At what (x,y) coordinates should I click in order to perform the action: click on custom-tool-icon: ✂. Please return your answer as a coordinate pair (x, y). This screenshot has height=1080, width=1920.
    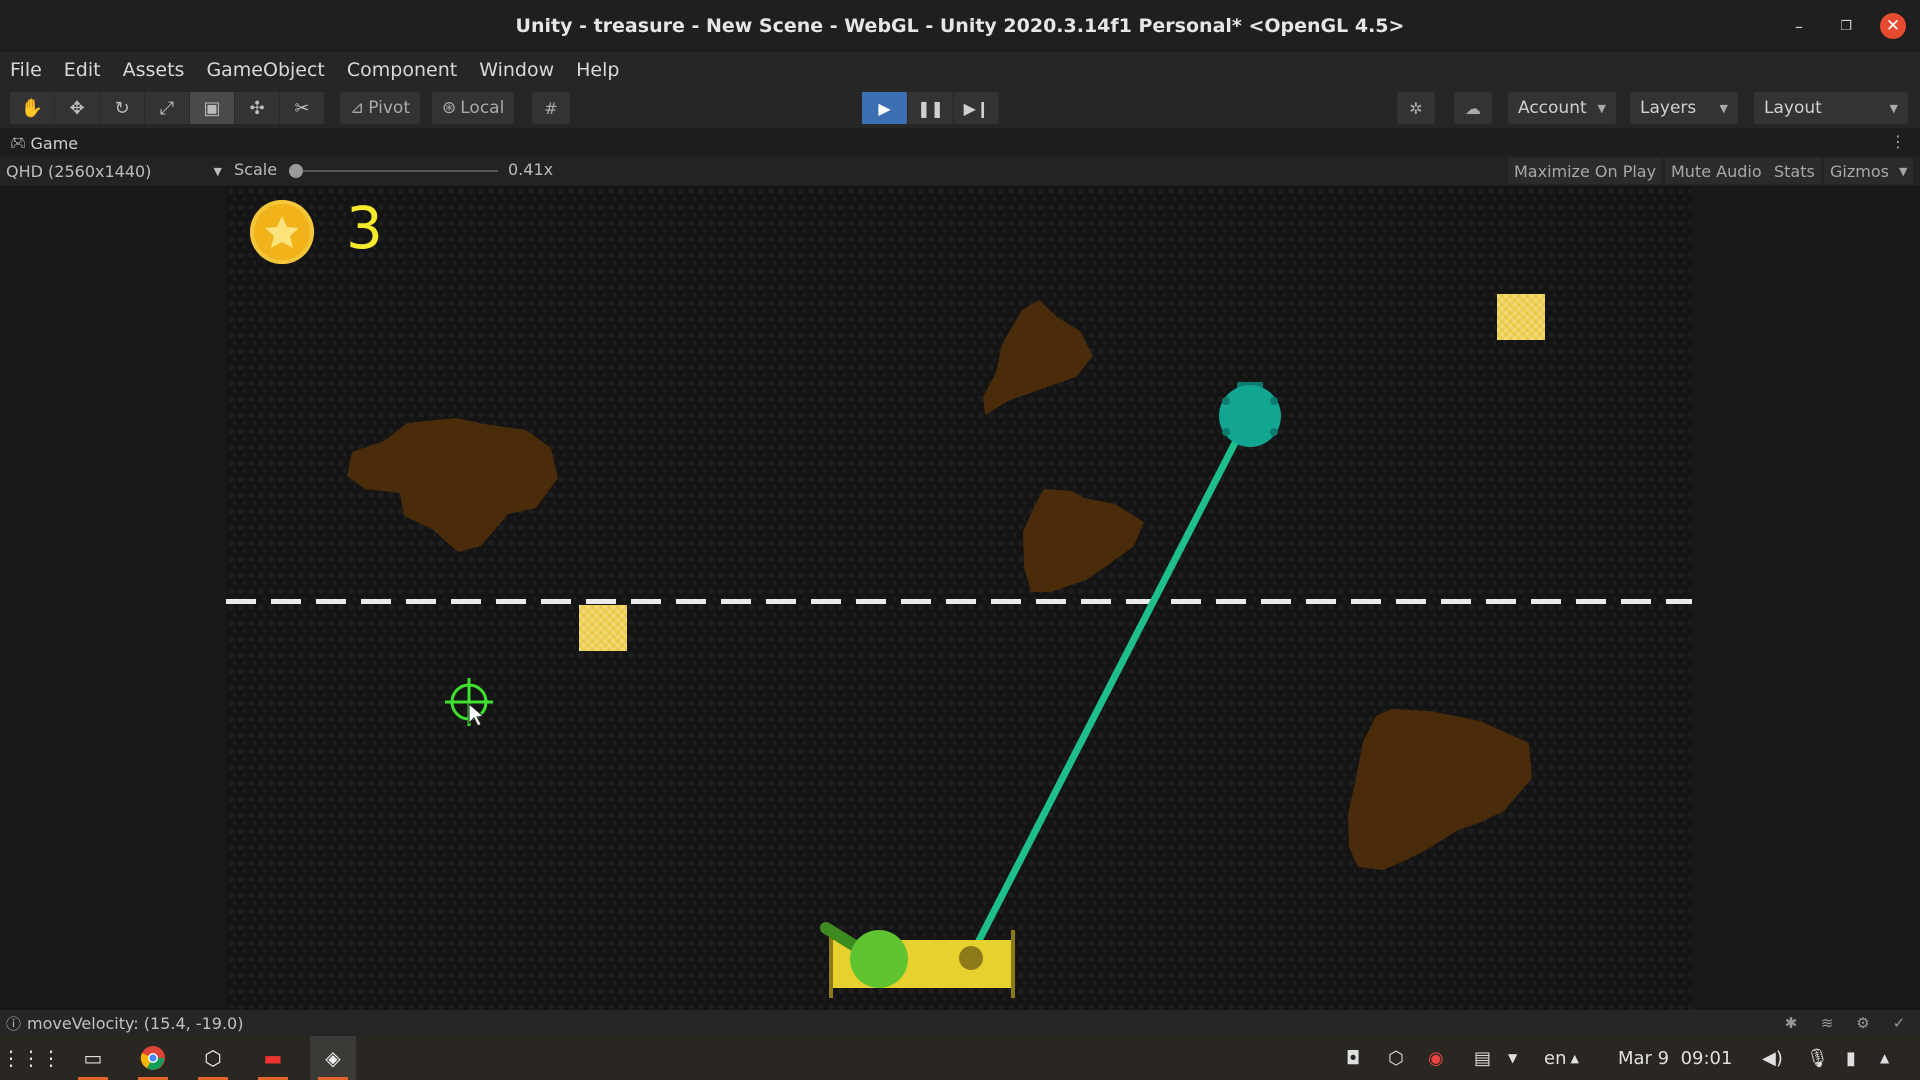
    Looking at the image, I should click on (302, 108).